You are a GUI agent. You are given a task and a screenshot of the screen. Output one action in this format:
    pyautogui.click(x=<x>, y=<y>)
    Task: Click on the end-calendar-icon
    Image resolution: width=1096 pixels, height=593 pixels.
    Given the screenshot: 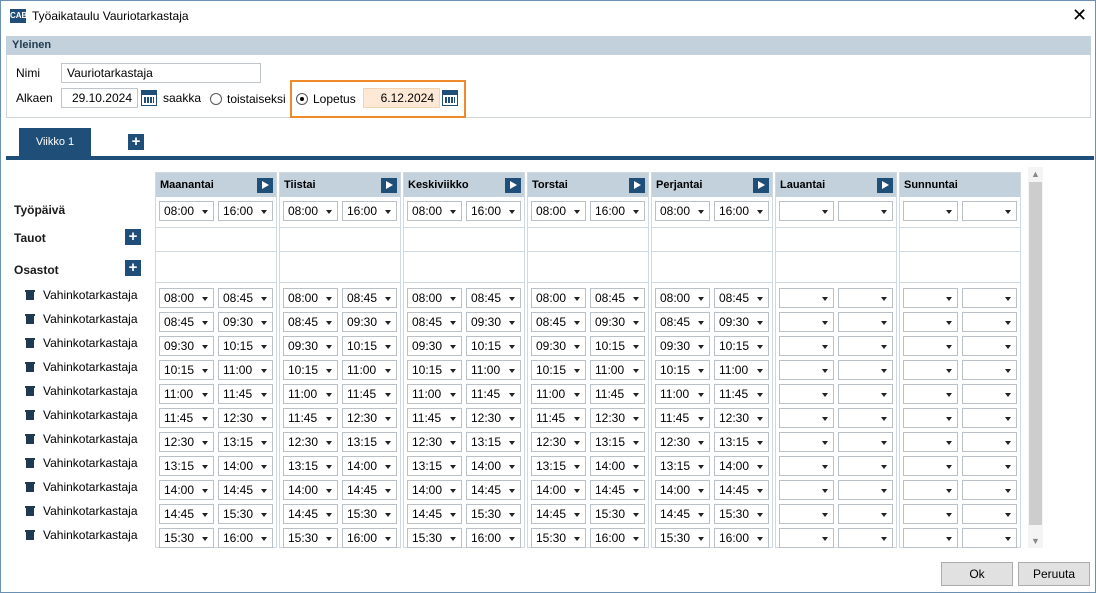 What is the action you would take?
    pyautogui.click(x=450, y=98)
    